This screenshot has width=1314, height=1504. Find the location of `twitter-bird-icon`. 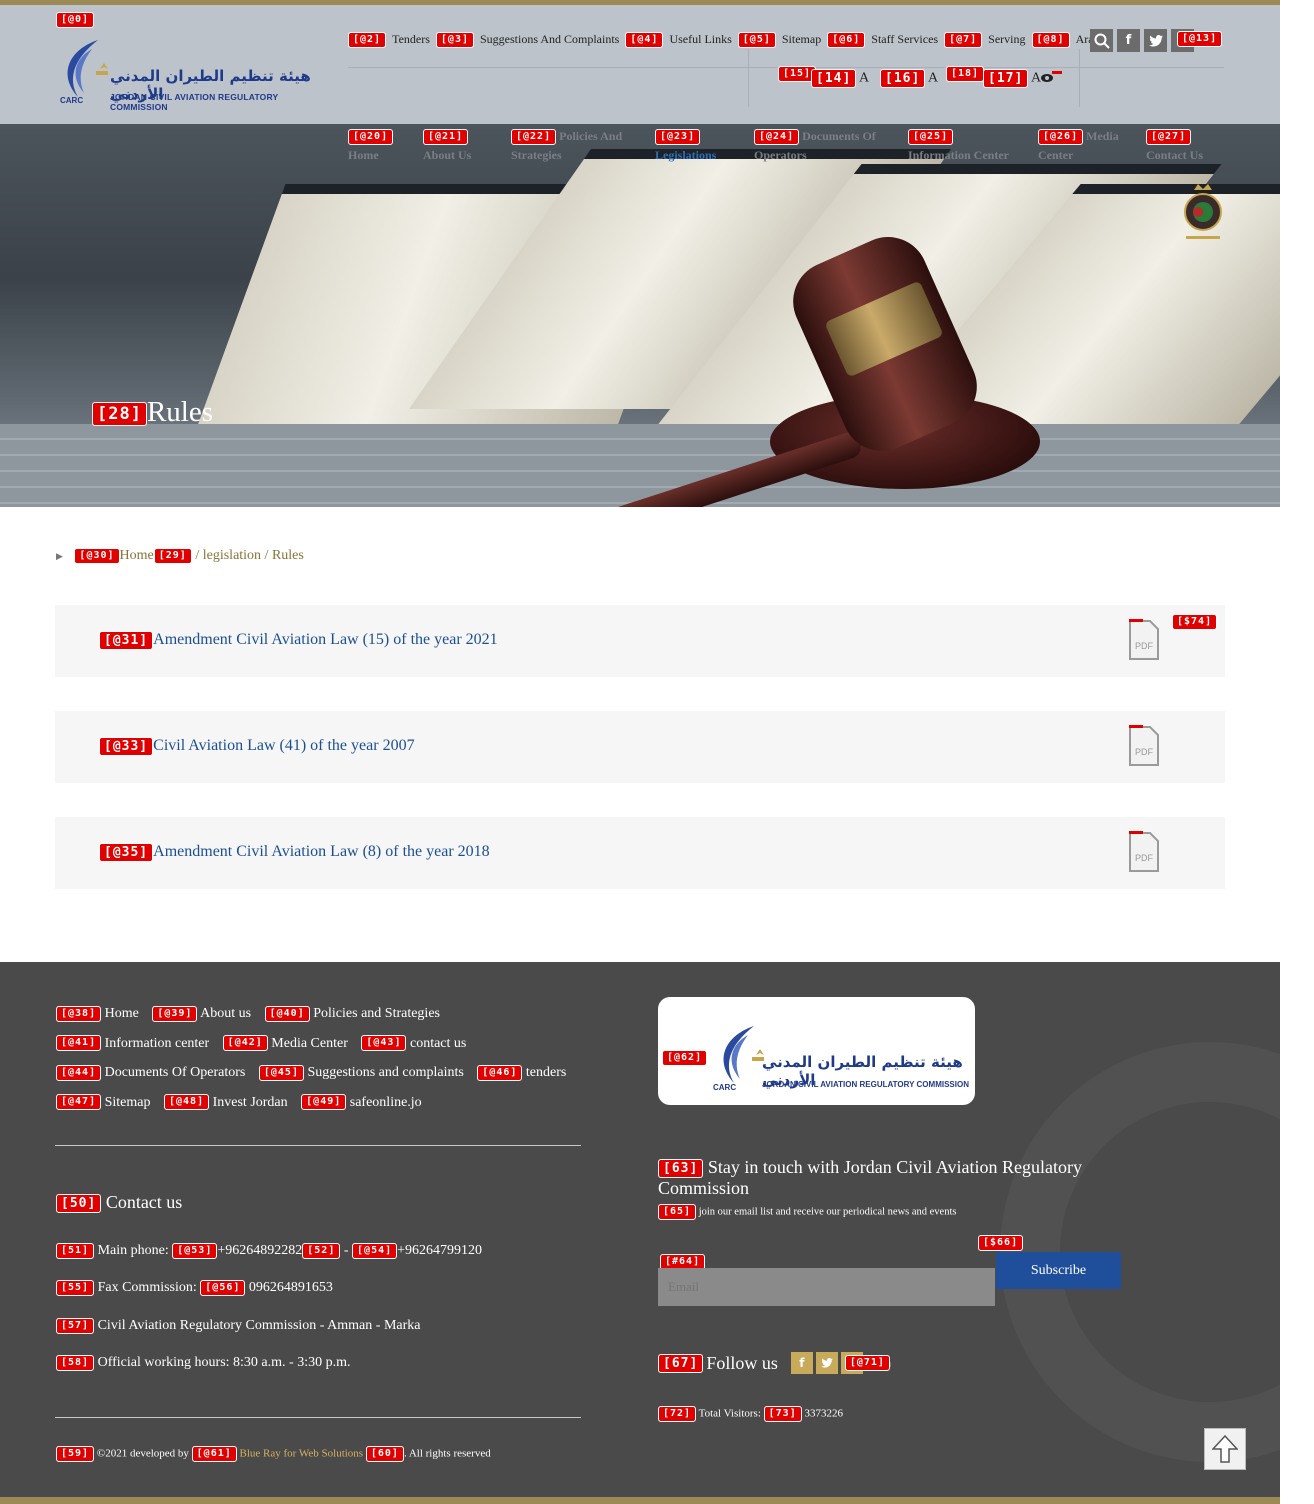

twitter-bird-icon is located at coordinates (827, 1363).